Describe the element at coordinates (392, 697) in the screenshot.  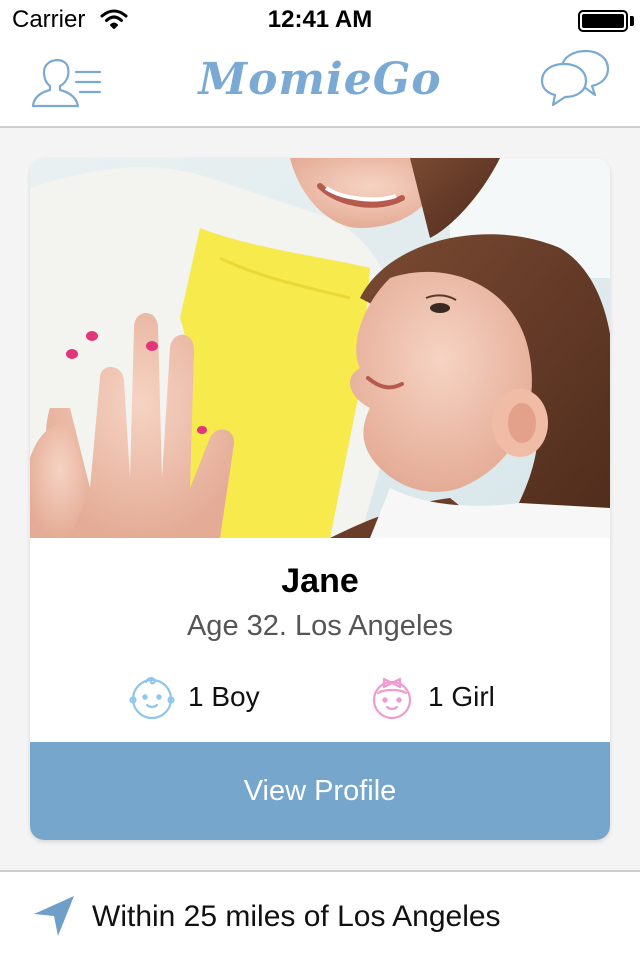
I see `baby-girl-icon` at that location.